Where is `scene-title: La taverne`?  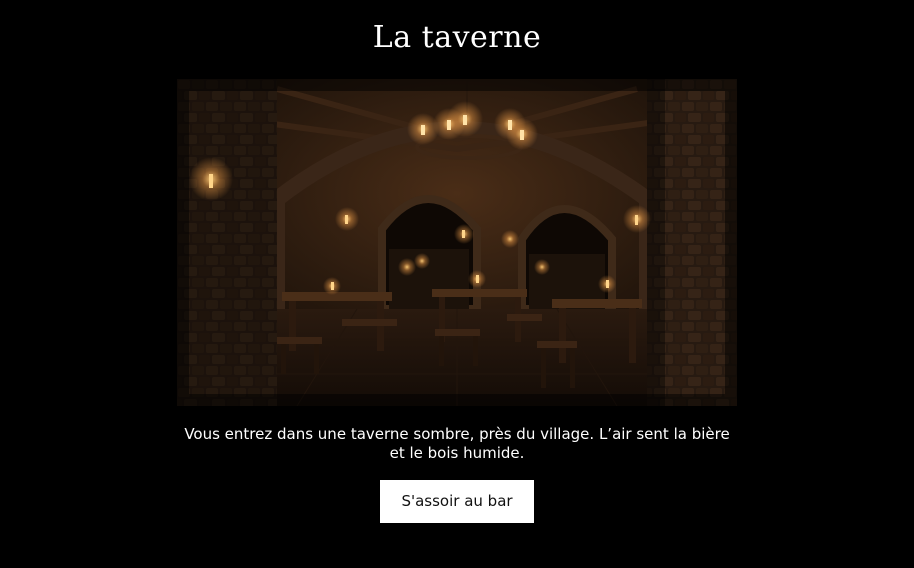
scene-title: La taverne is located at coordinates (457, 37).